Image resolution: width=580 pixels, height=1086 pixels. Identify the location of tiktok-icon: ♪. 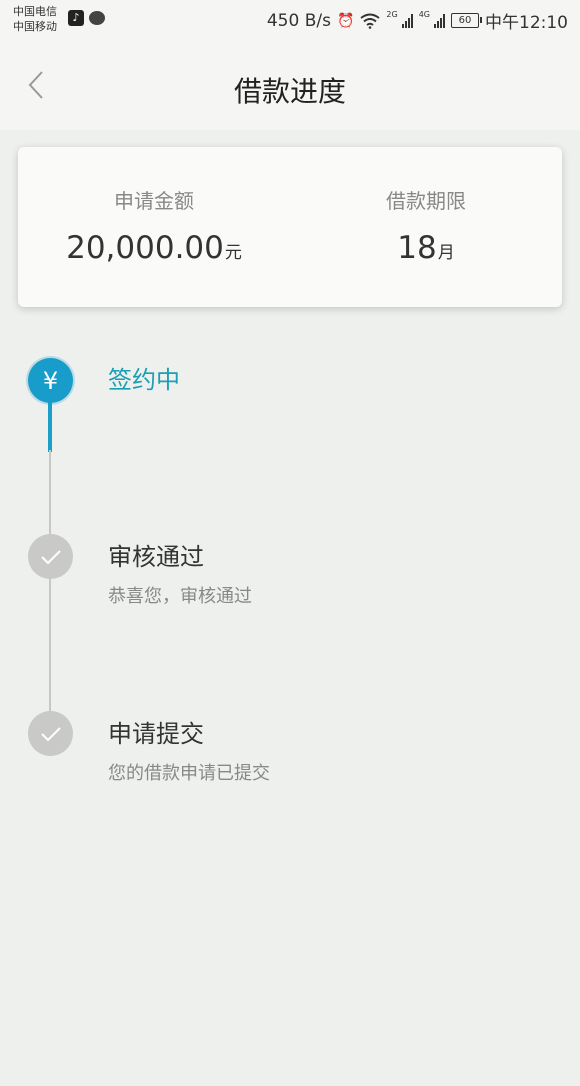
(76, 18).